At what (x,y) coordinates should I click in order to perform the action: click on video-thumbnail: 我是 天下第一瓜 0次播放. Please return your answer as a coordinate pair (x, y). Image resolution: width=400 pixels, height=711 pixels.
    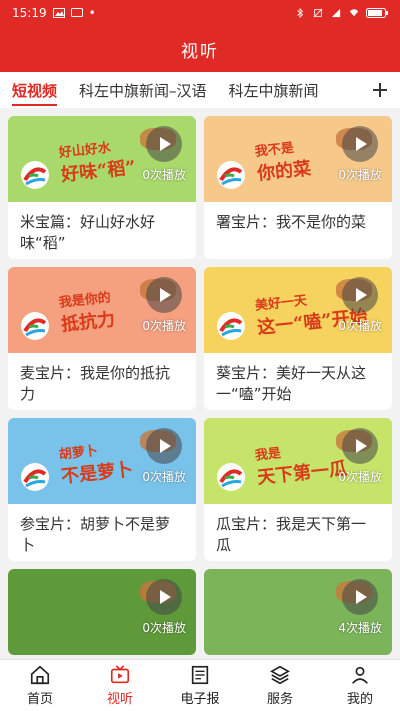
    Looking at the image, I should click on (298, 461).